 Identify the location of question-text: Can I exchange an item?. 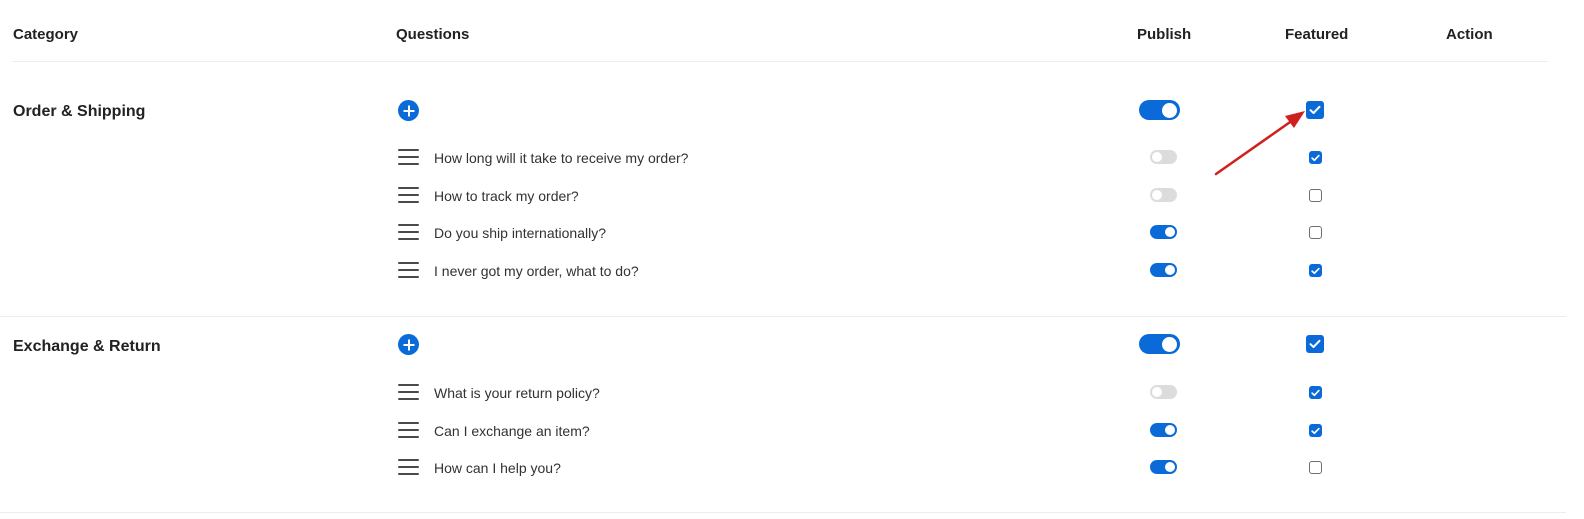
(512, 431).